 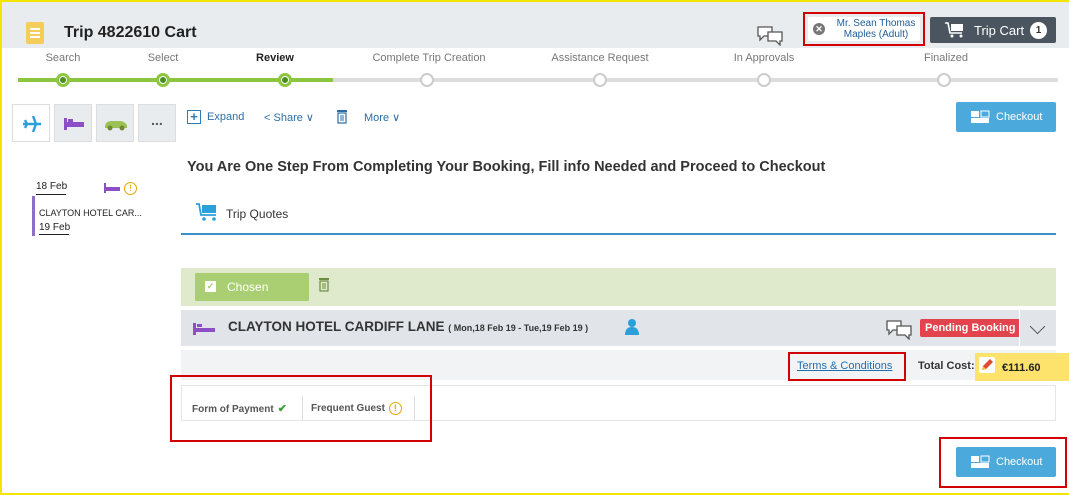 What do you see at coordinates (336, 326) in the screenshot?
I see `hotel-name: CLAYTON HOTEL CARDIFF LANE` at bounding box center [336, 326].